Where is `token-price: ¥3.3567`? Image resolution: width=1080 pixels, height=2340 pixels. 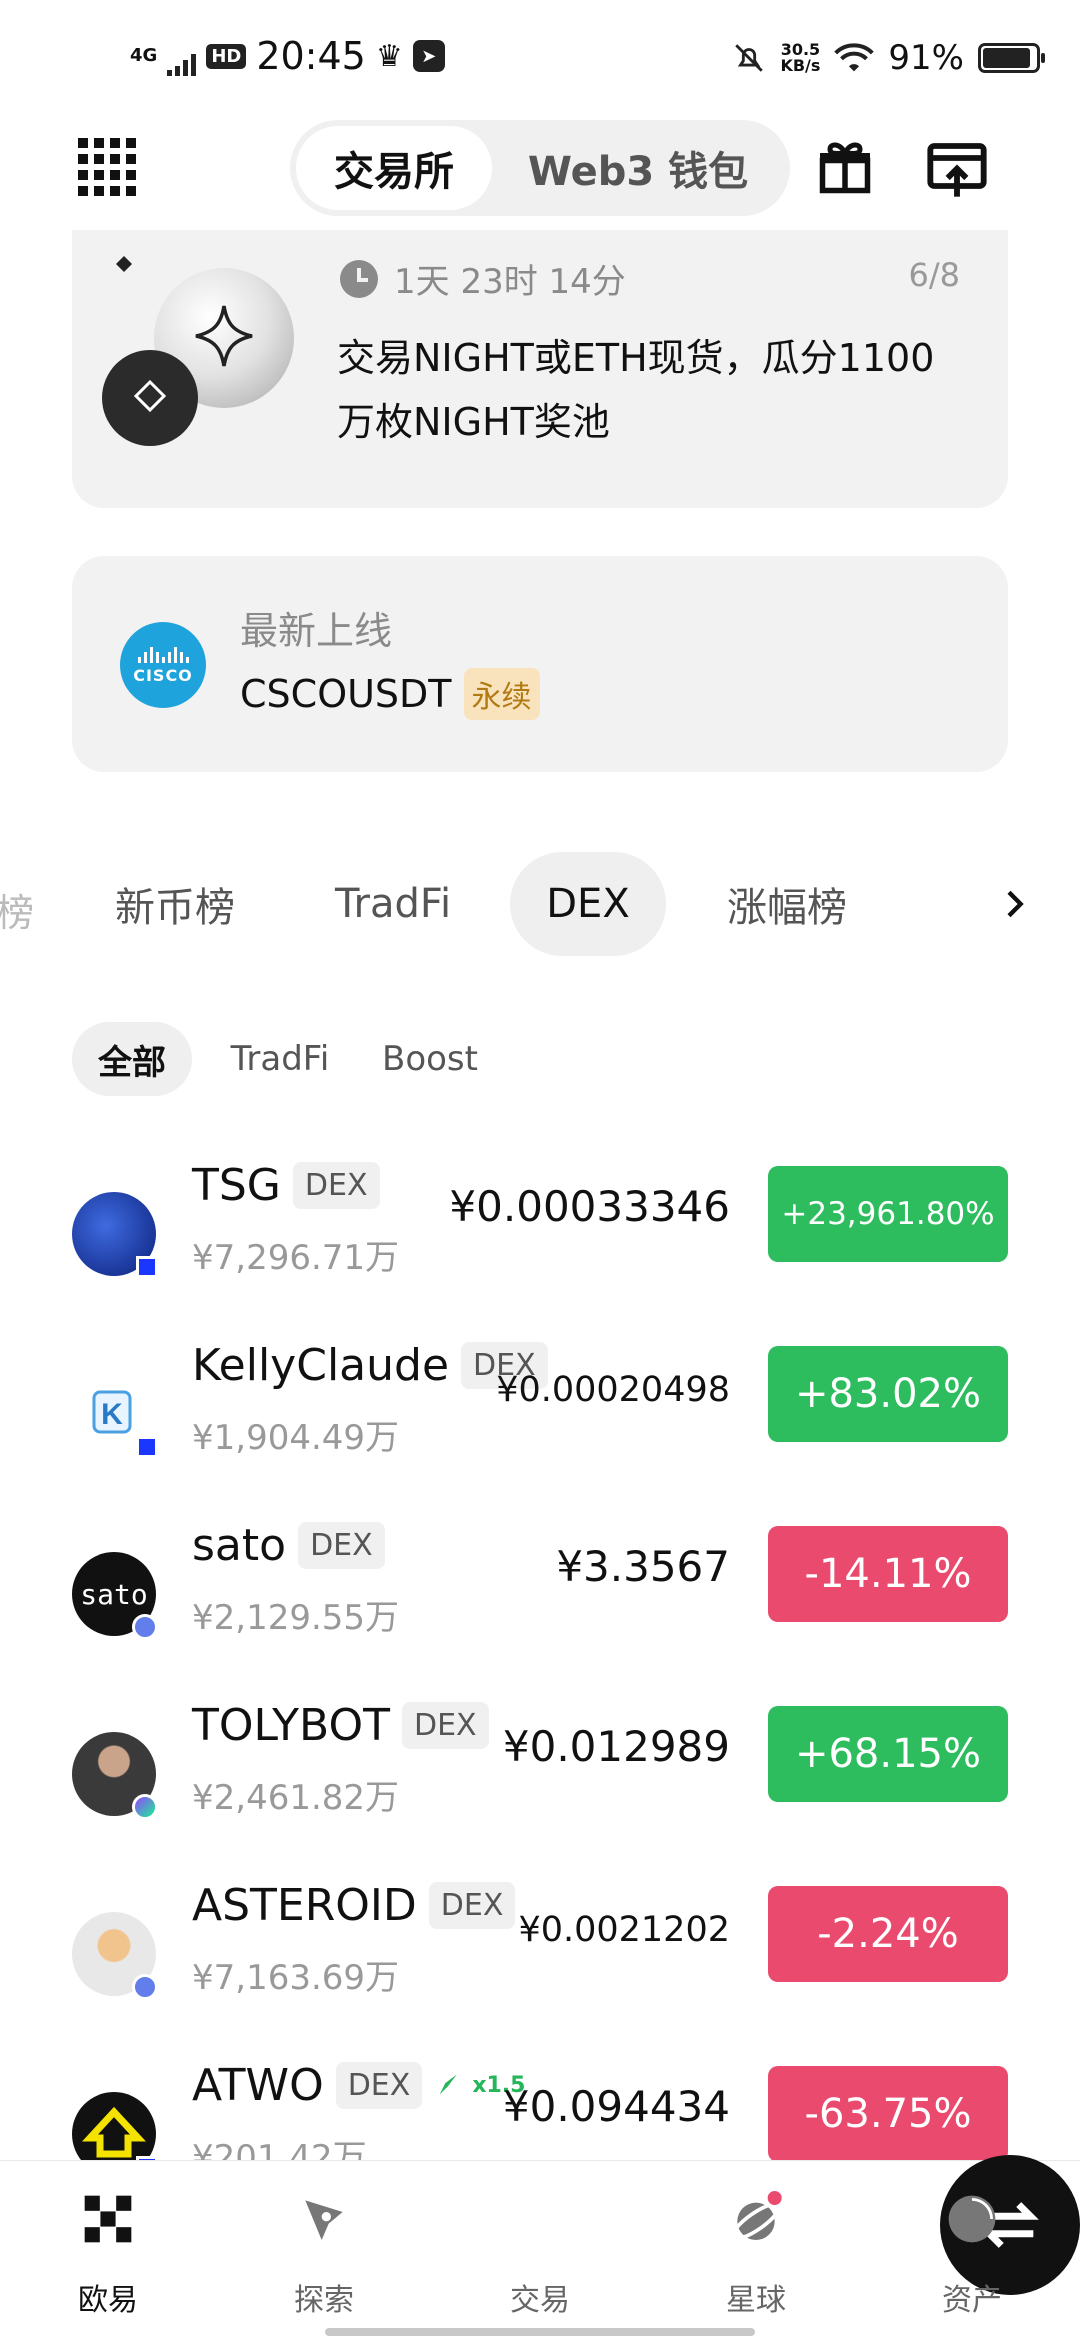
token-price: ¥3.3567 is located at coordinates (643, 1566).